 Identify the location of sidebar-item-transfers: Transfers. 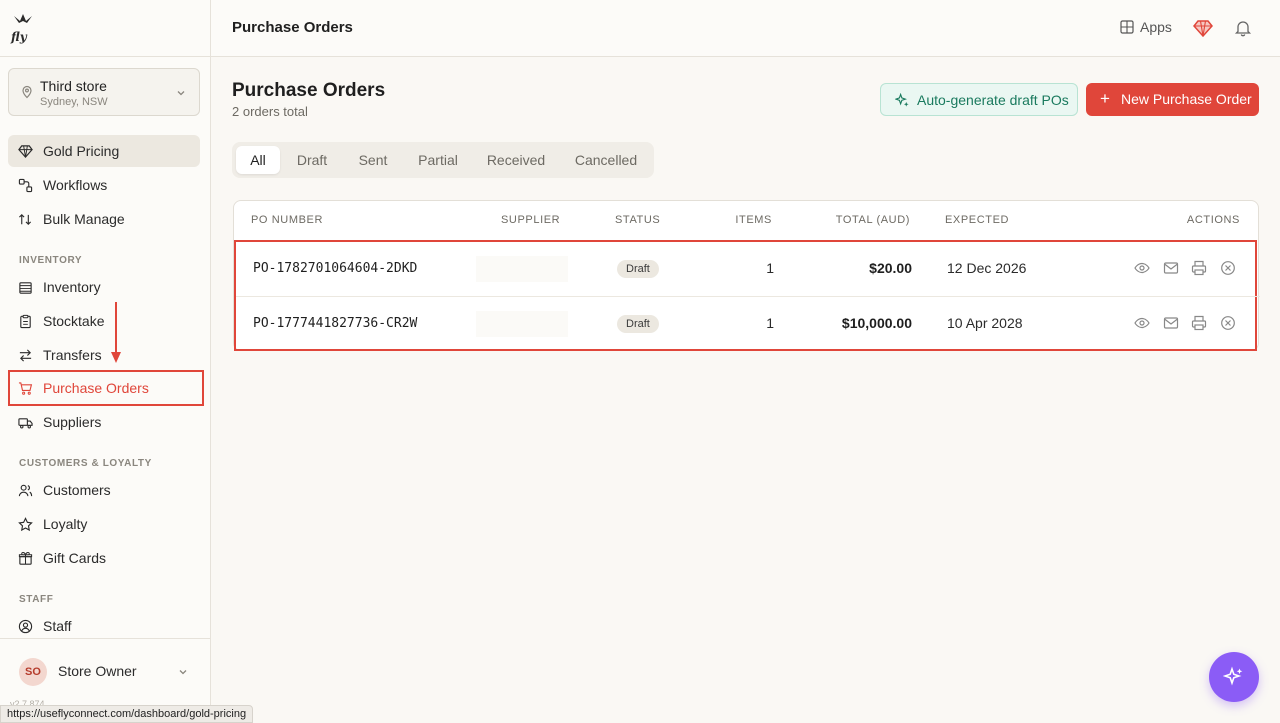
(104, 355).